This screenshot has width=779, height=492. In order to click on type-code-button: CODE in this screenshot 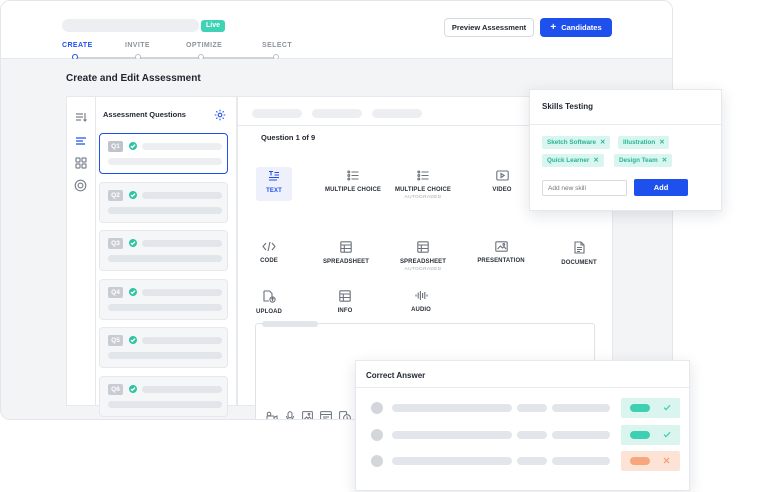, I will do `click(269, 252)`.